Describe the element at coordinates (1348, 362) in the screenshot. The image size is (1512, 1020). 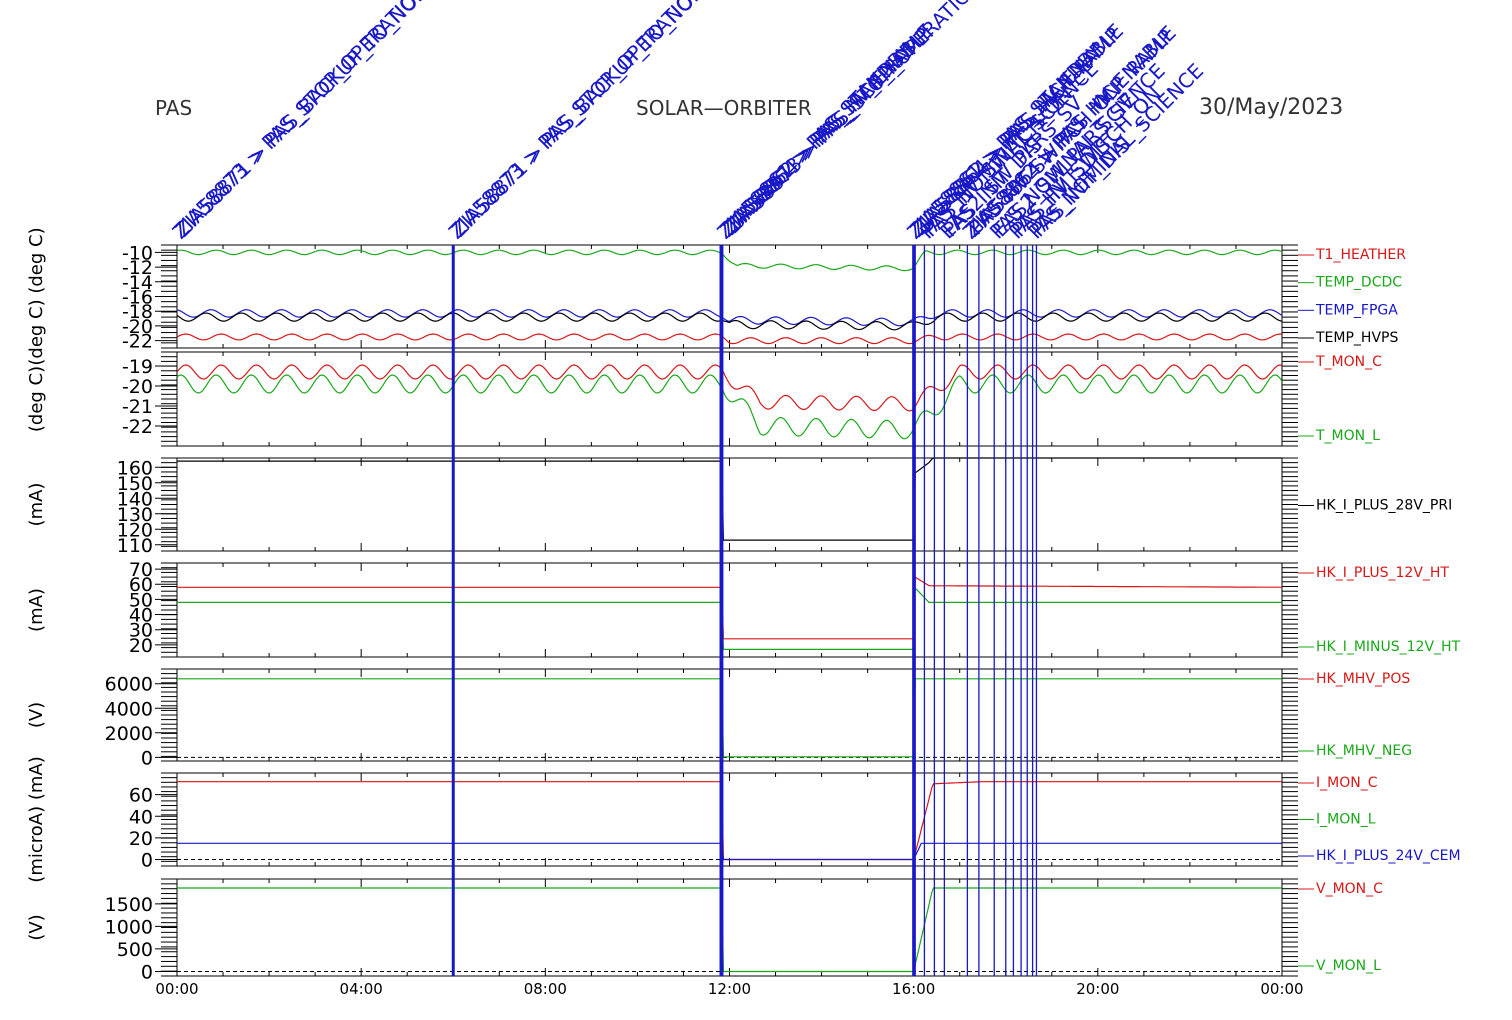
I see `legend-label: T_MON_C` at that location.